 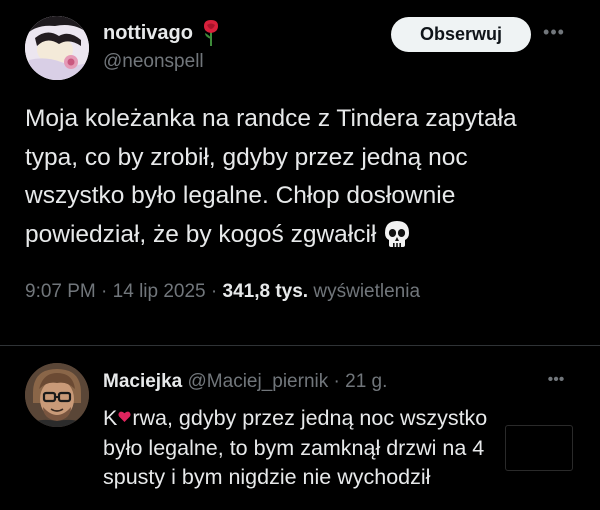 What do you see at coordinates (294, 447) in the screenshot?
I see `reply-text-line: było legalne, to bym zamknął drzwi na 4` at bounding box center [294, 447].